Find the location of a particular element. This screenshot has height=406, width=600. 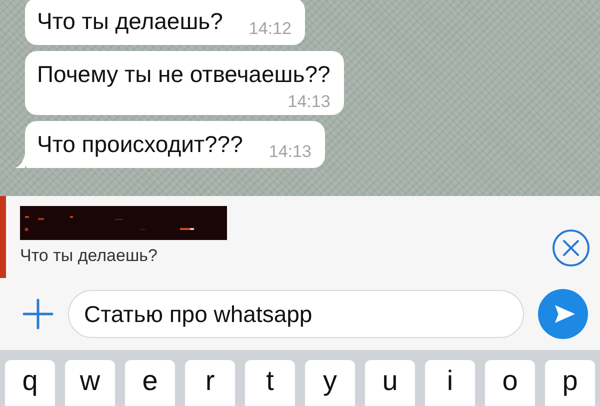

keyboard-key: o is located at coordinates (510, 383).